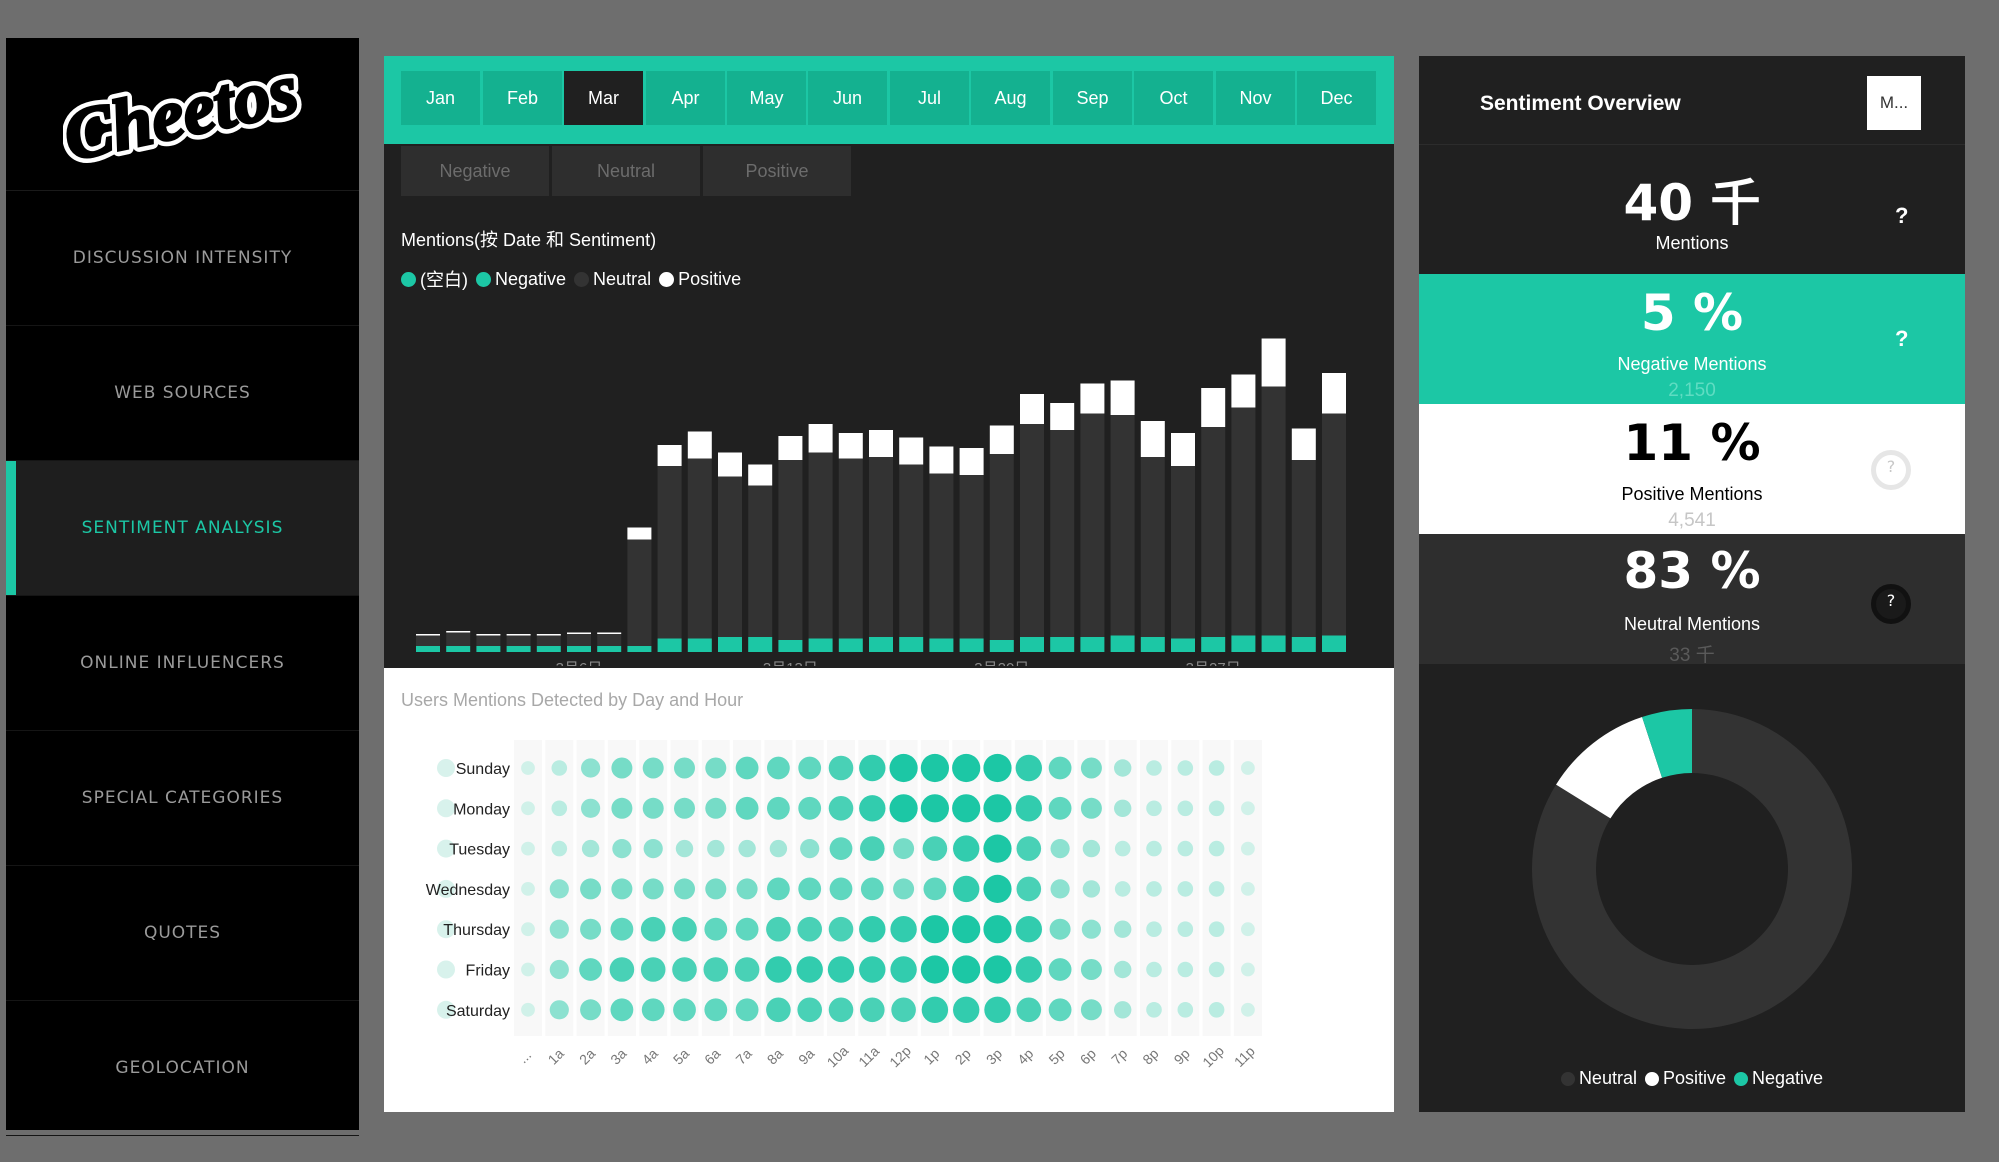 The width and height of the screenshot is (1999, 1162). I want to click on legend-entry-negative: Negative, so click(521, 279).